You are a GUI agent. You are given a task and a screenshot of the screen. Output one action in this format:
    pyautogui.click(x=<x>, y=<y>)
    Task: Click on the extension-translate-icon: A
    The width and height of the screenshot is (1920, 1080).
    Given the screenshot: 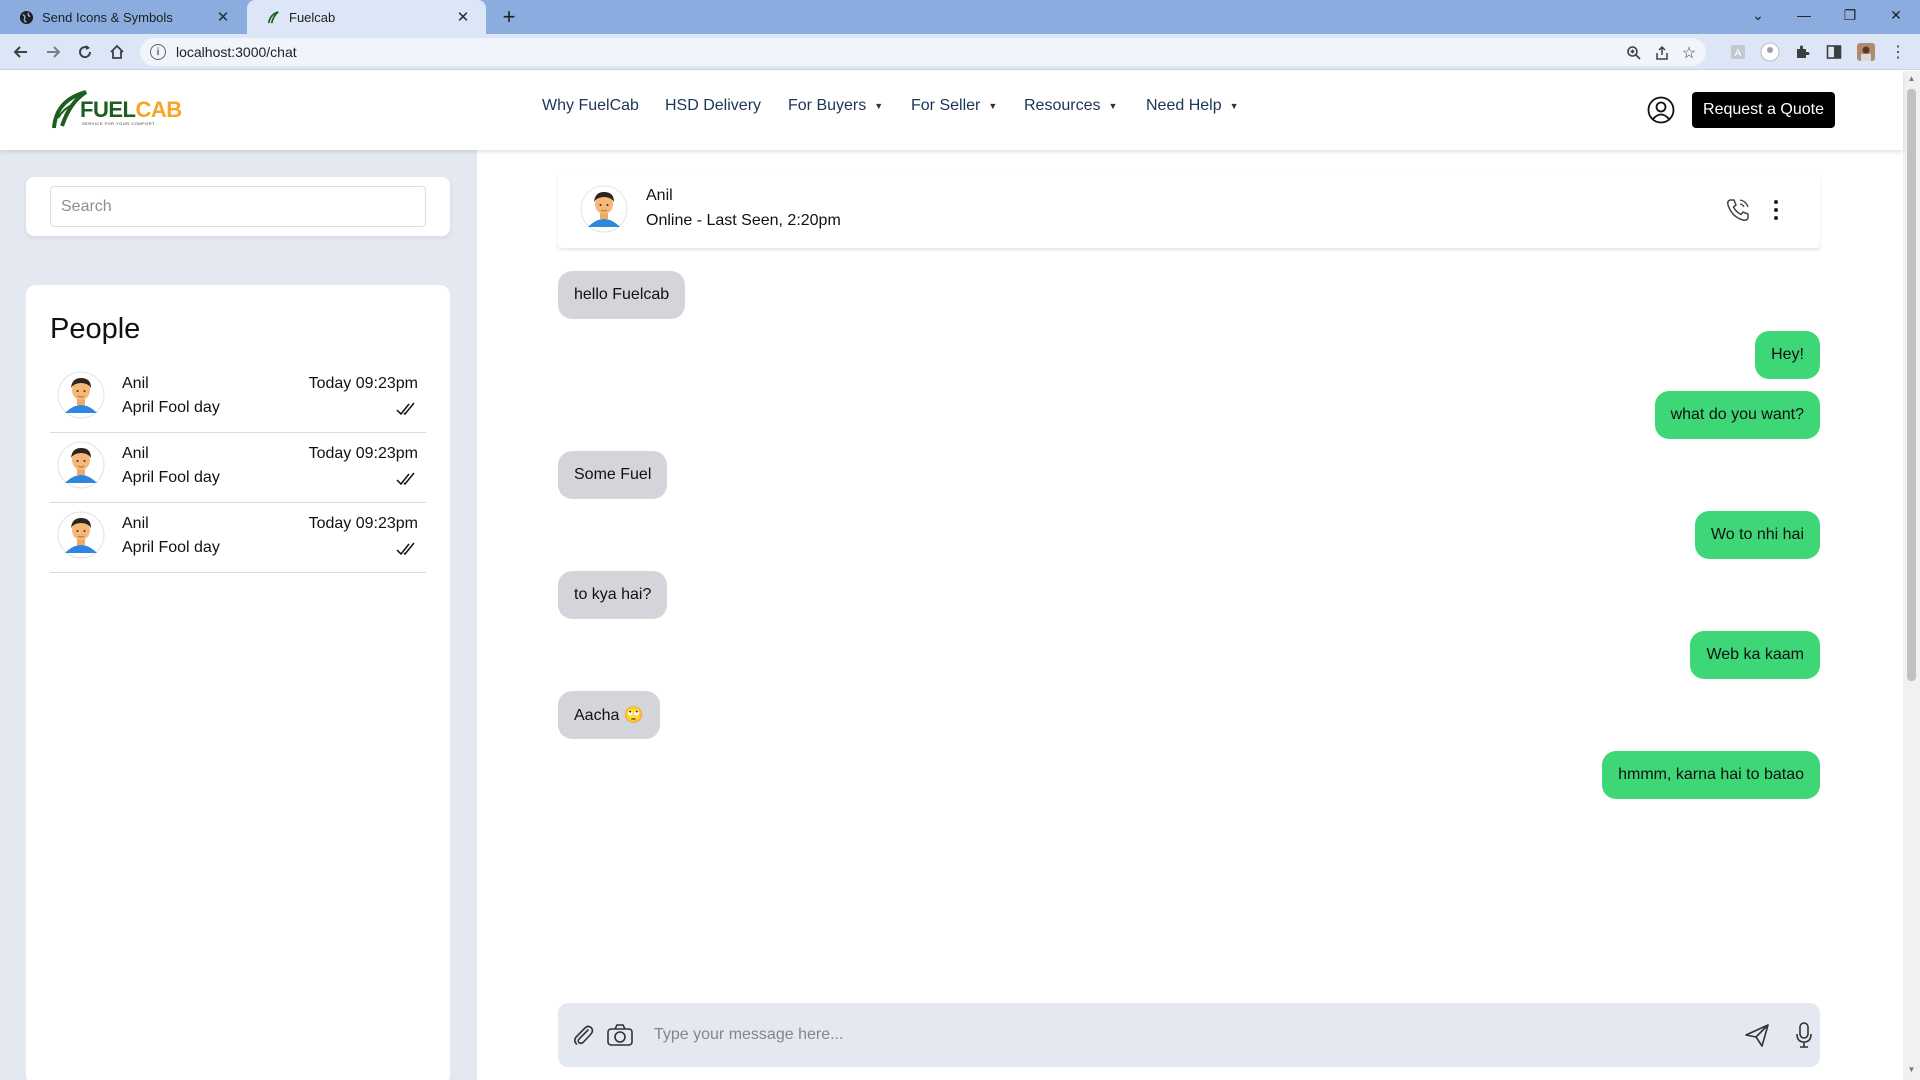 What is the action you would take?
    pyautogui.click(x=1738, y=52)
    